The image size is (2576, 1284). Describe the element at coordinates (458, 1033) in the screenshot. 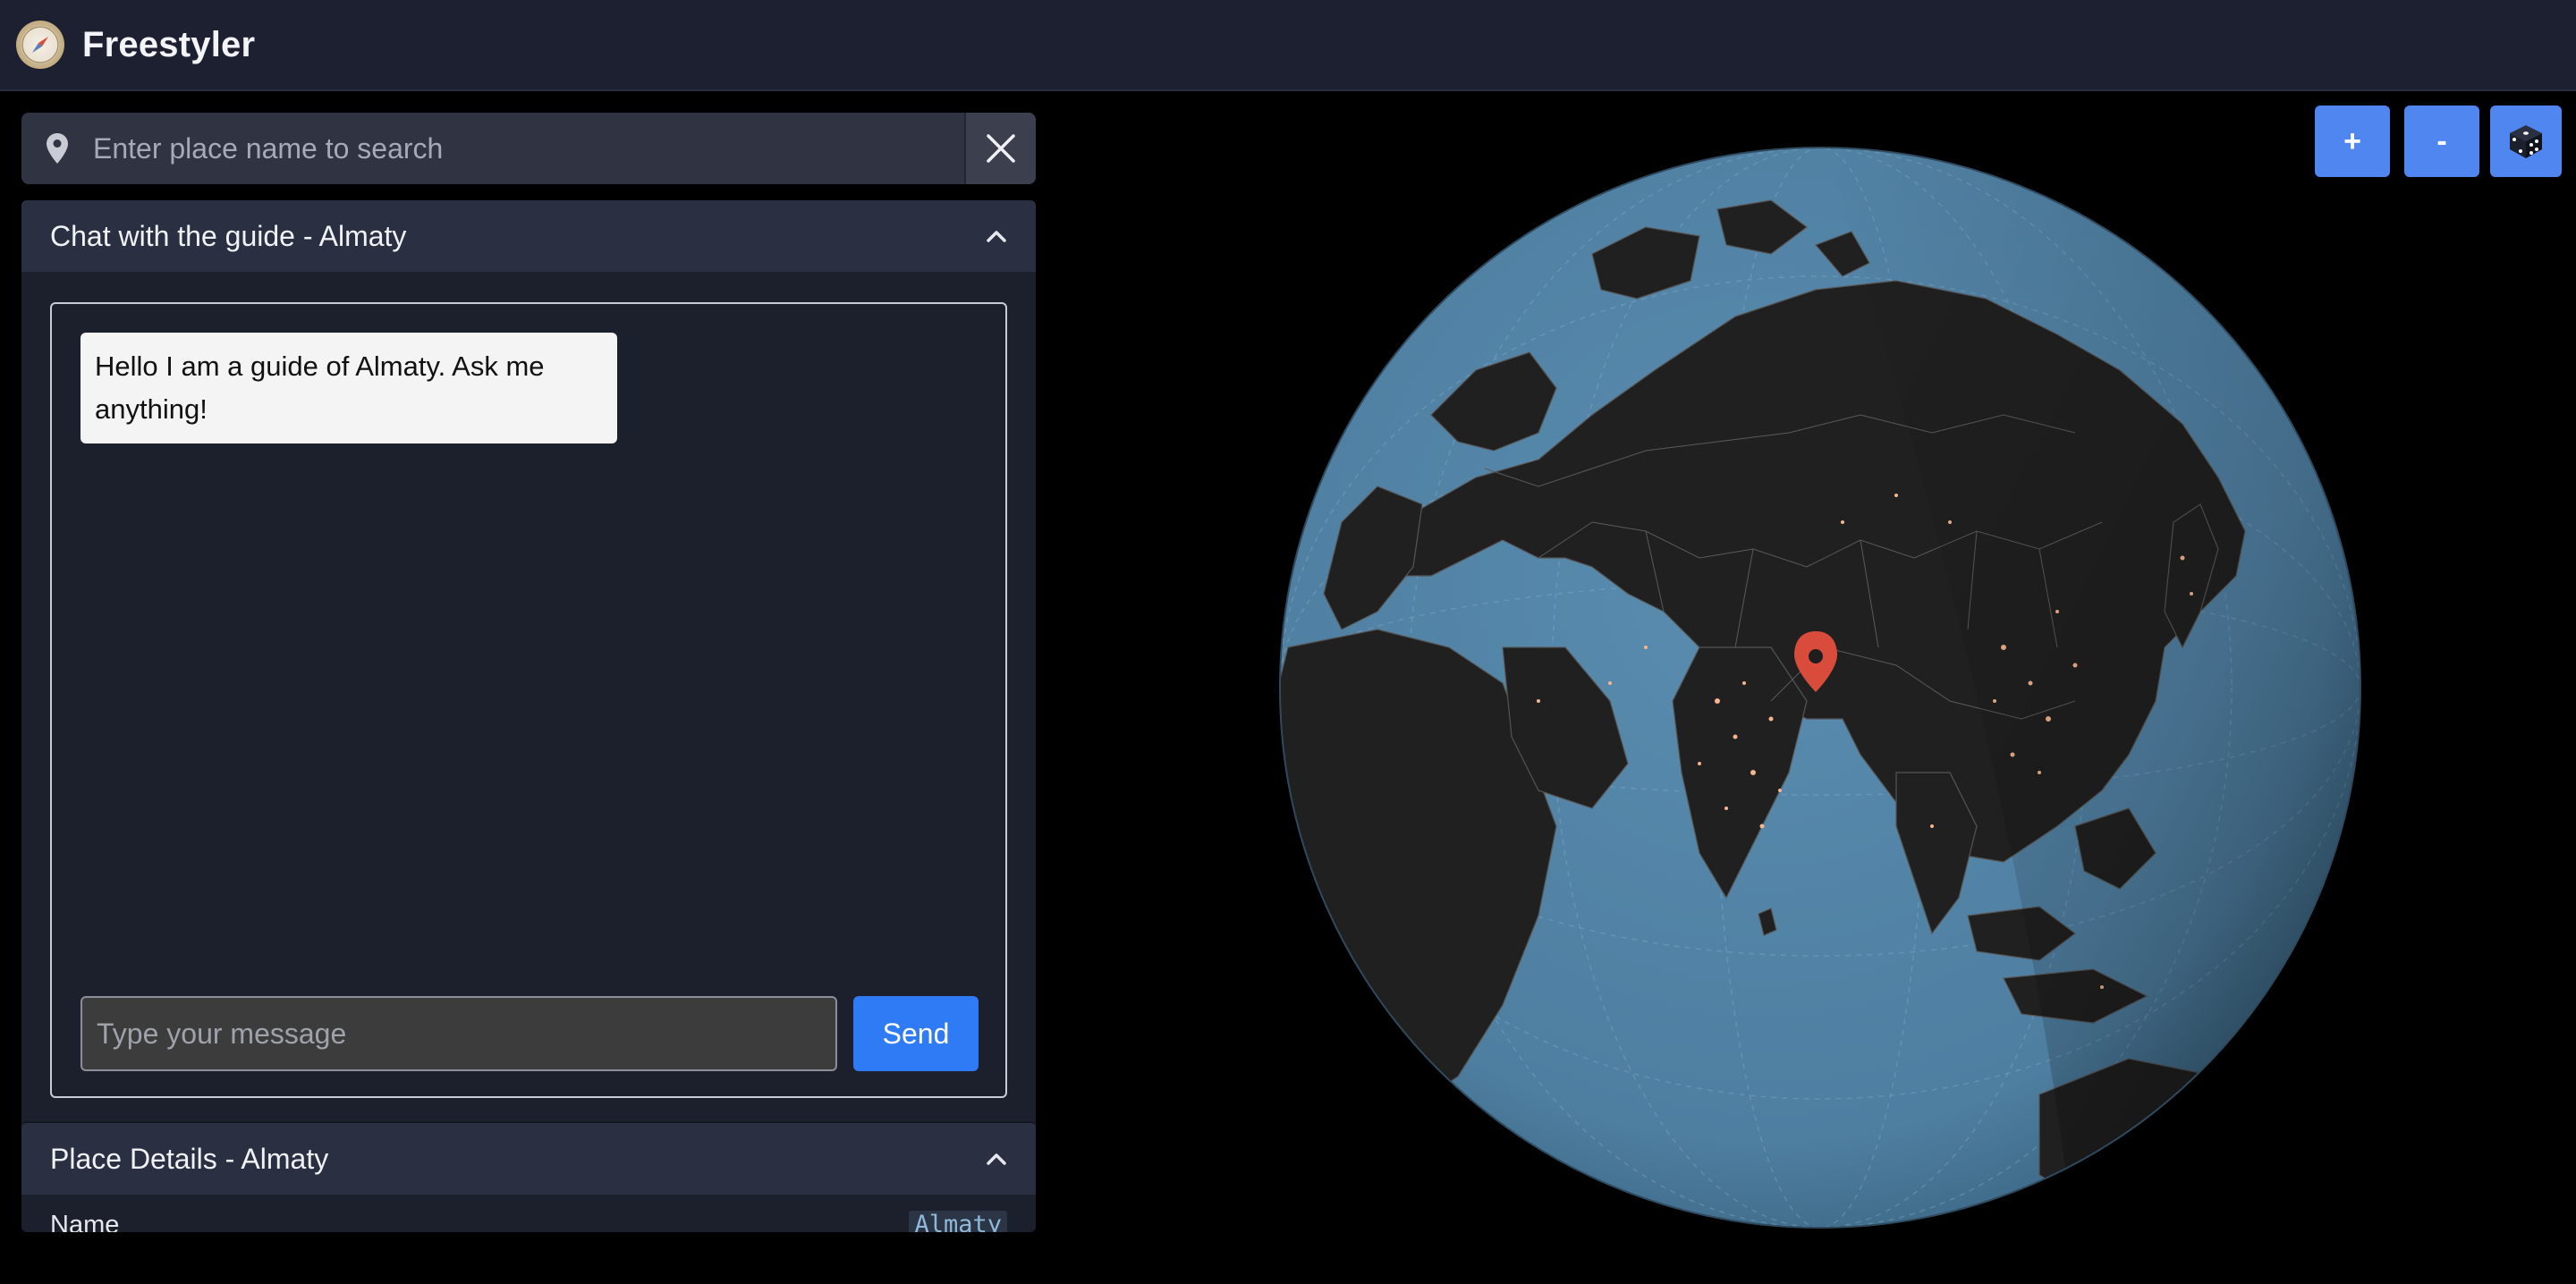

I see `message-input` at that location.